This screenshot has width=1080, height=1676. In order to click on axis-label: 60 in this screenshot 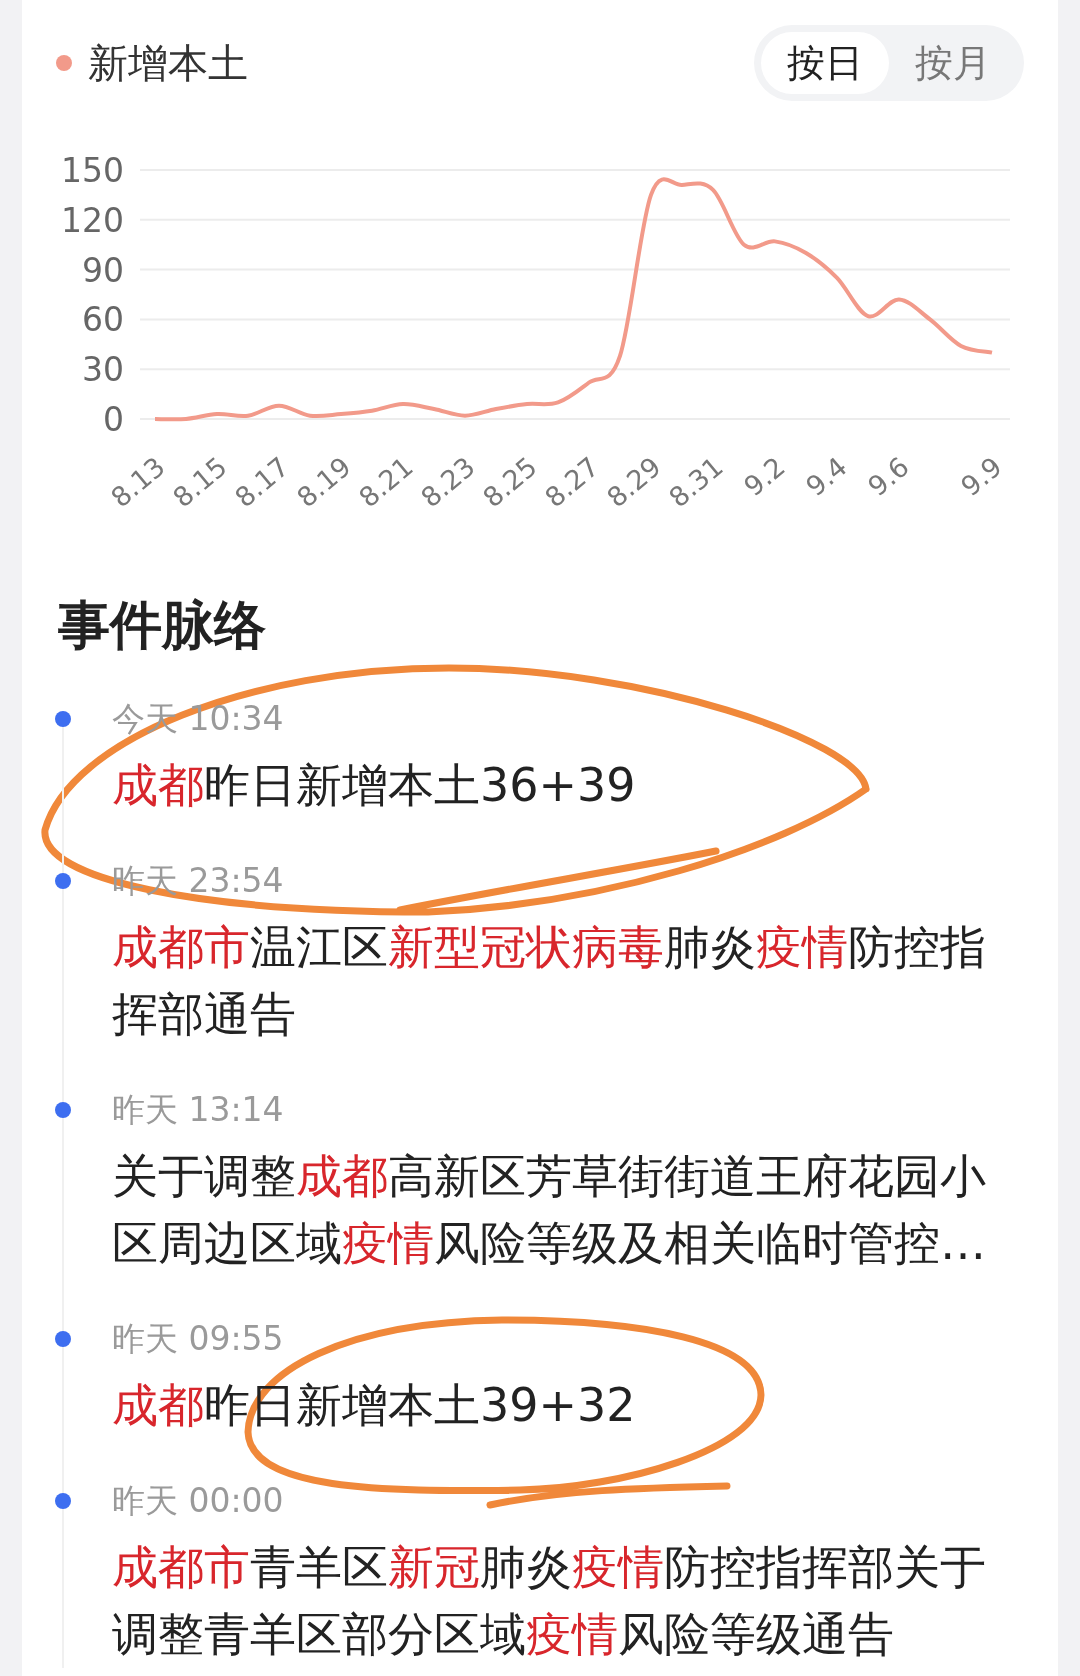, I will do `click(103, 320)`.